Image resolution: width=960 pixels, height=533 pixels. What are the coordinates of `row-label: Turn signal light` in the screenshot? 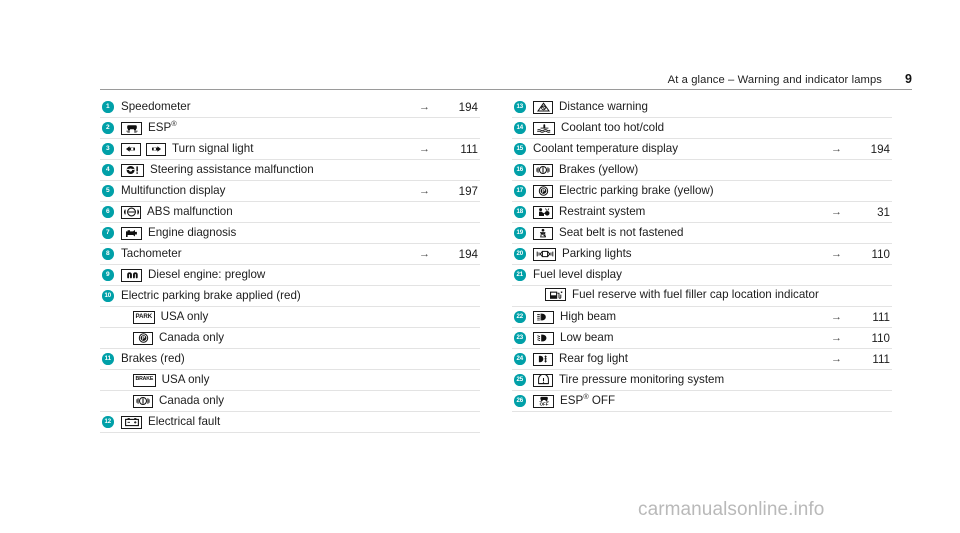 It's located at (213, 148).